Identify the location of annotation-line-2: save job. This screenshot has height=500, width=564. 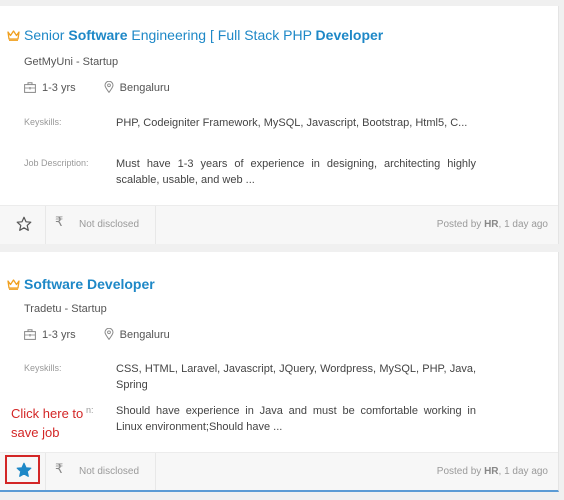
(35, 432).